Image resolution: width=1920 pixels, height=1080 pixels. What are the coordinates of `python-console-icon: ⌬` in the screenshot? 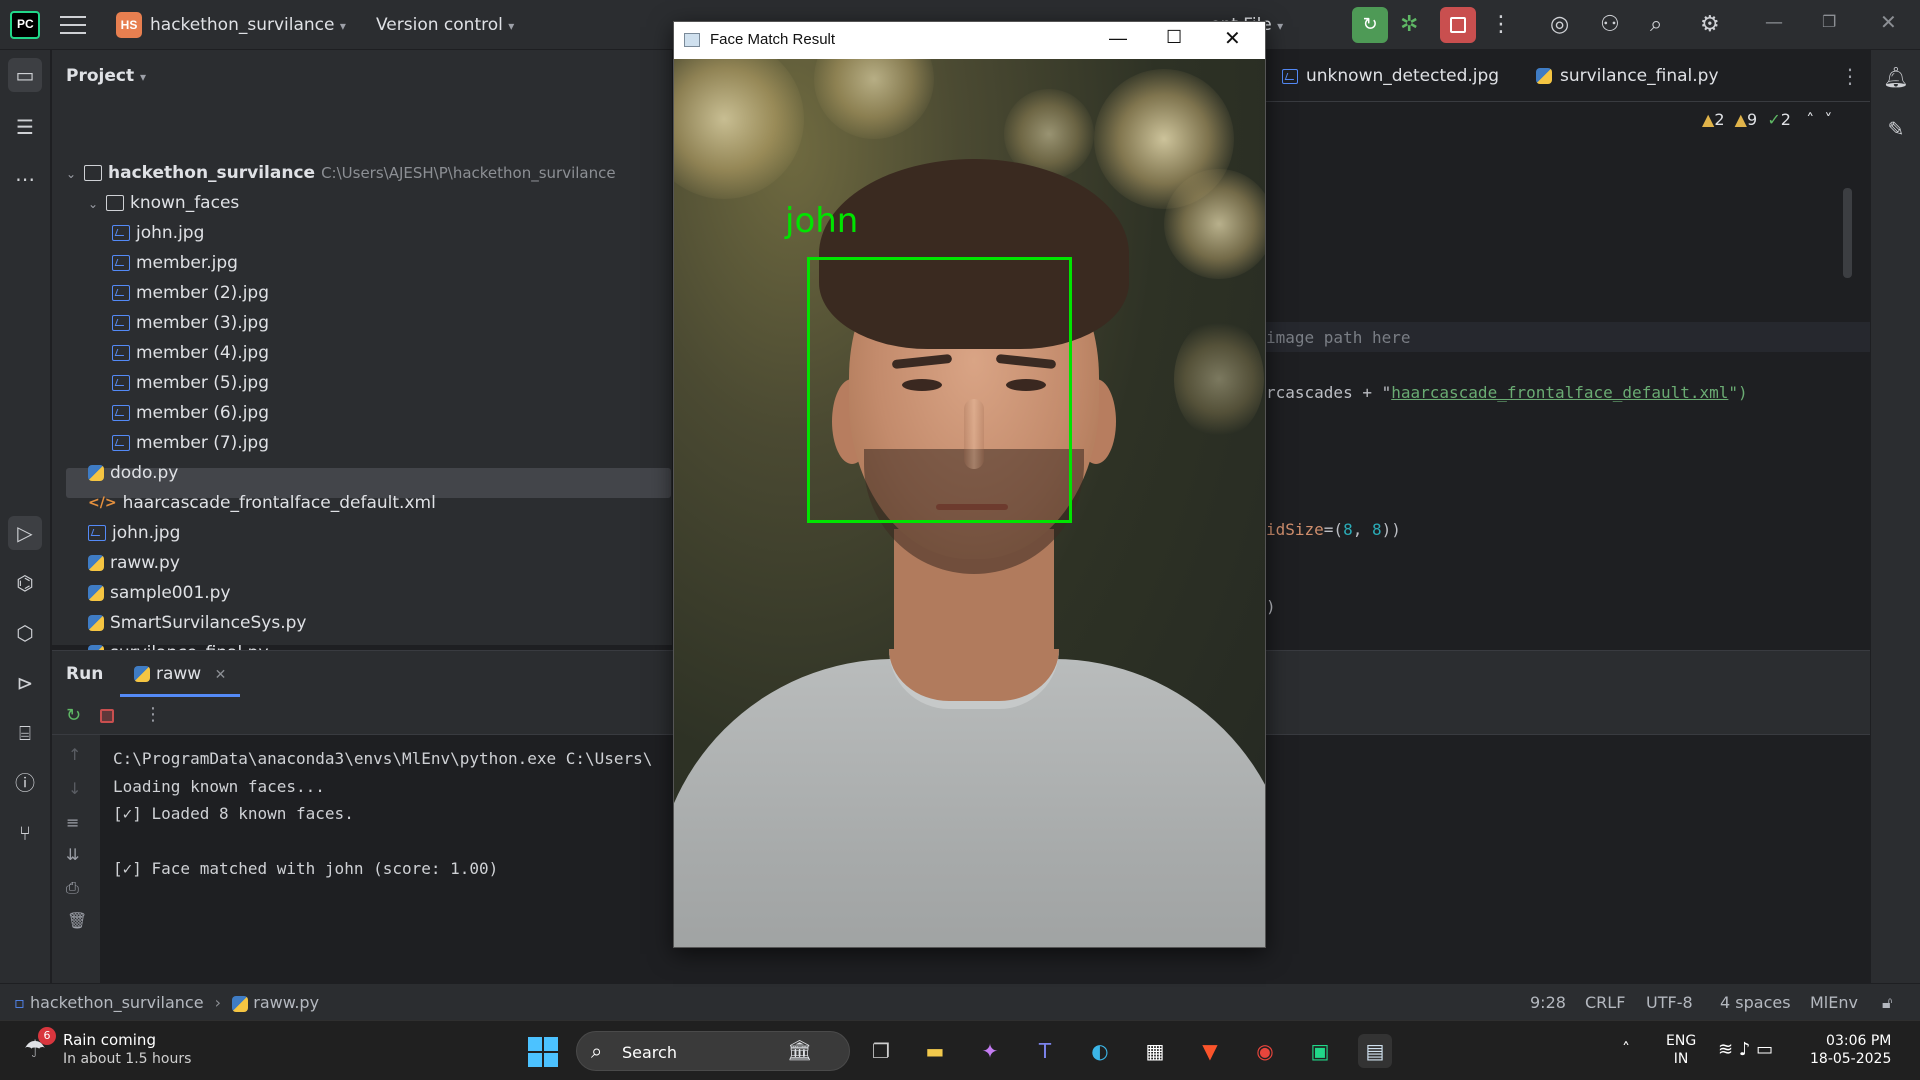 It's located at (25, 583).